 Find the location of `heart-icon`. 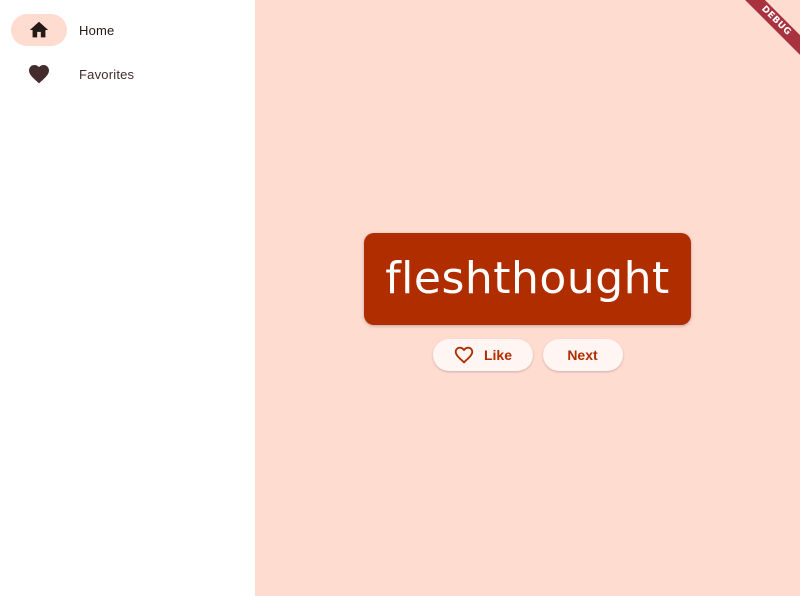

heart-icon is located at coordinates (39, 74).